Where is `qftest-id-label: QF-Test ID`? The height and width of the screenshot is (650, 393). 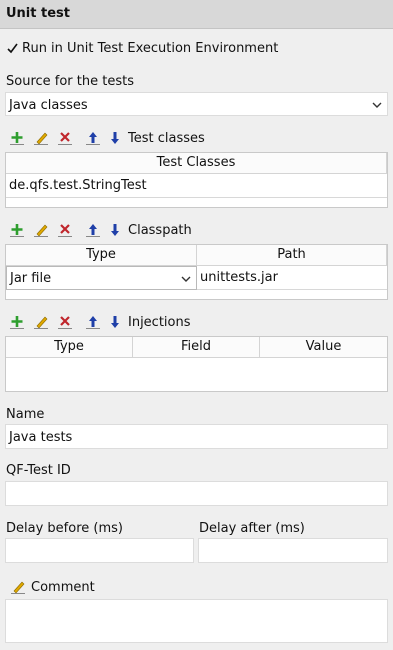 qftest-id-label: QF-Test ID is located at coordinates (38, 470).